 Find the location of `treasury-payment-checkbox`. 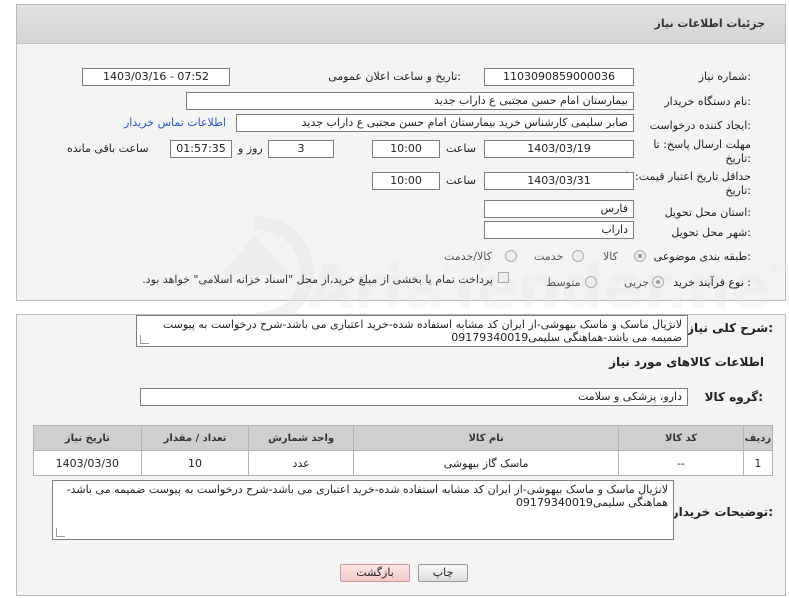

treasury-payment-checkbox is located at coordinates (503, 277).